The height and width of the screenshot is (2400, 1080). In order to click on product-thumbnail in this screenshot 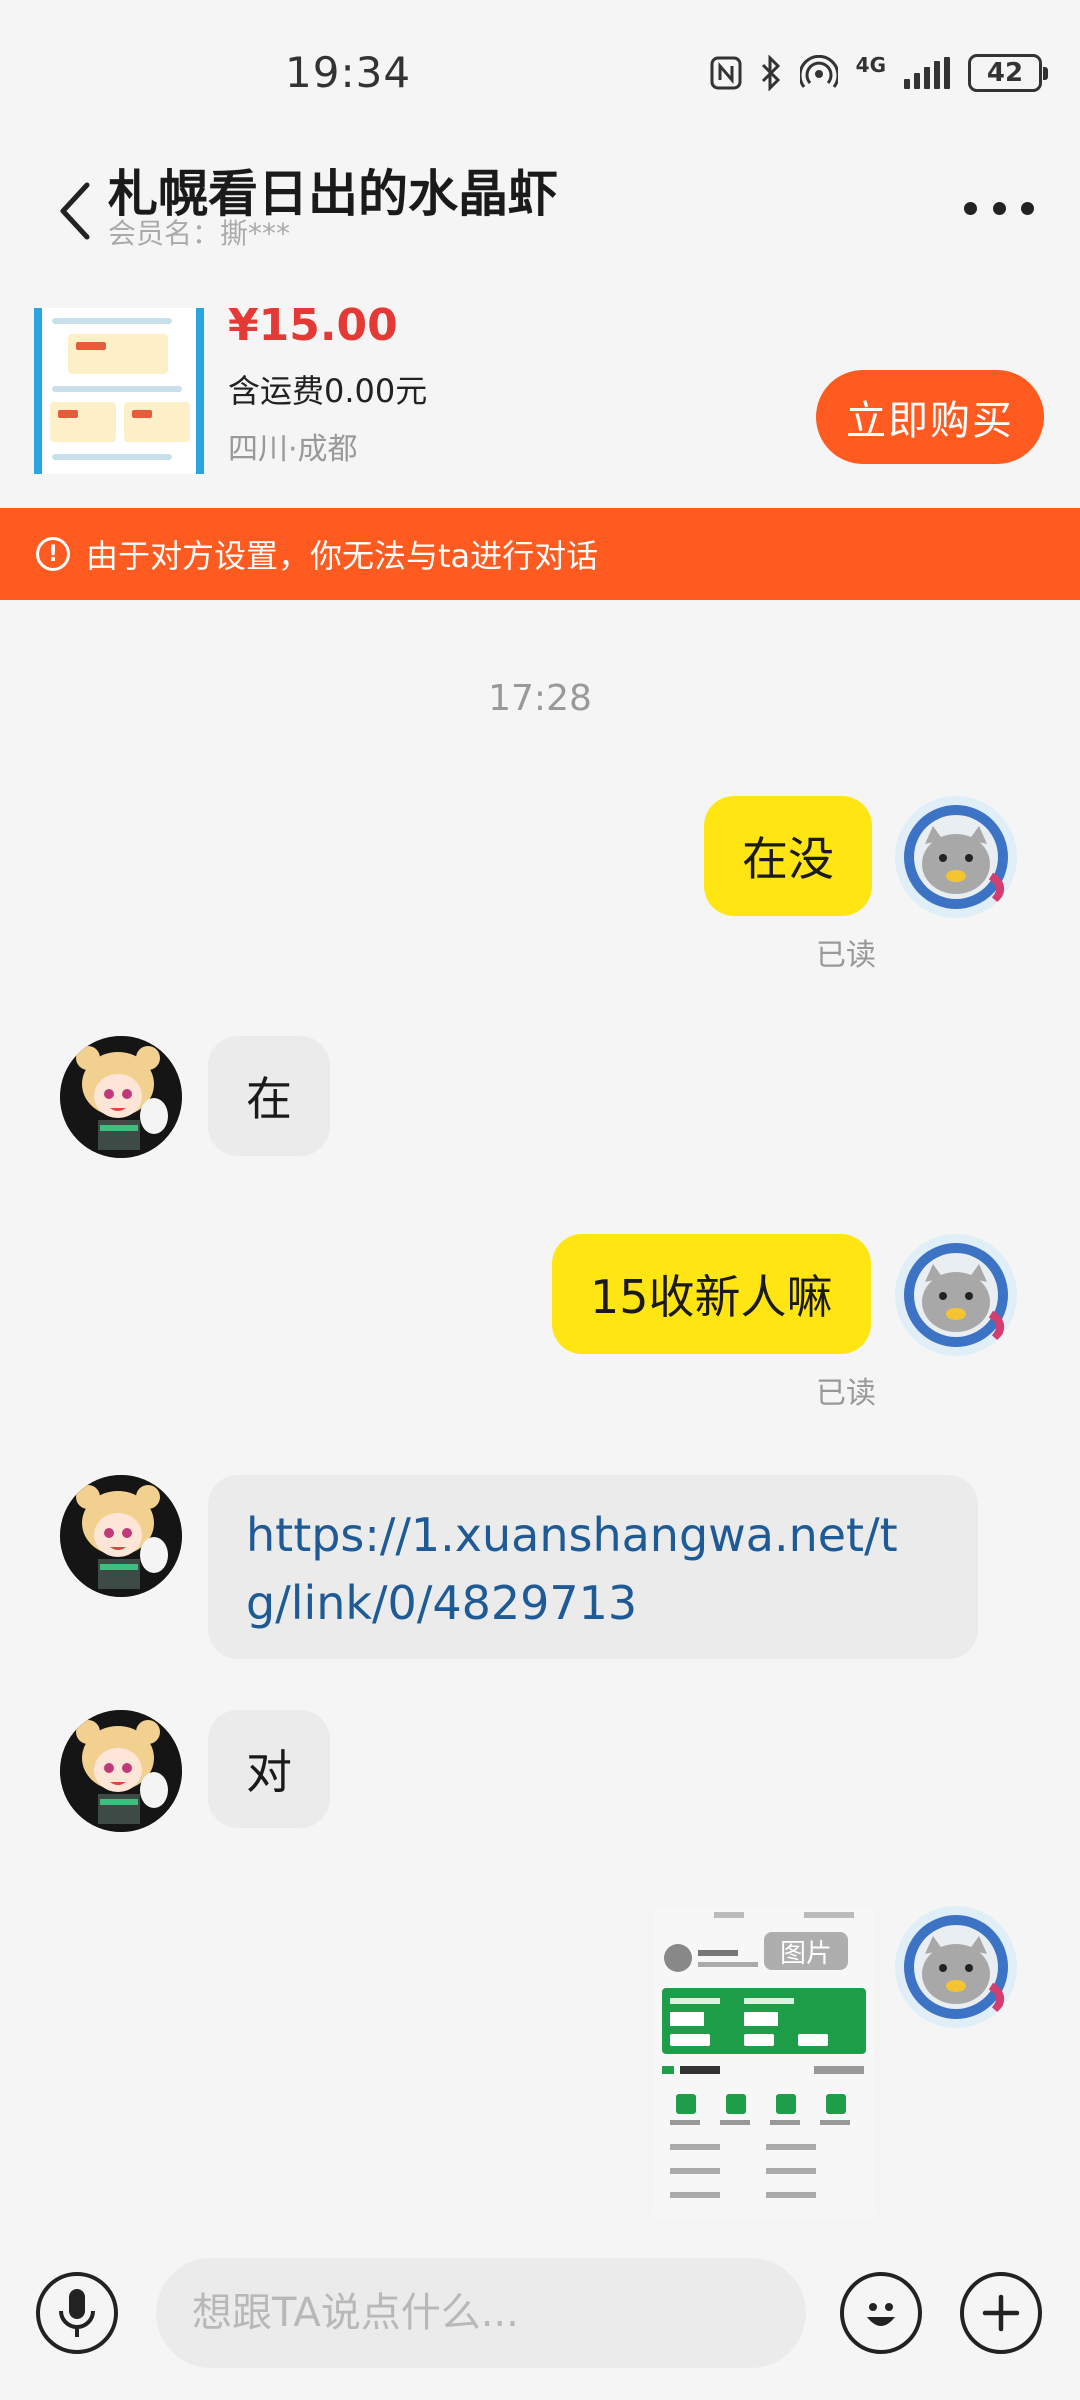, I will do `click(119, 391)`.